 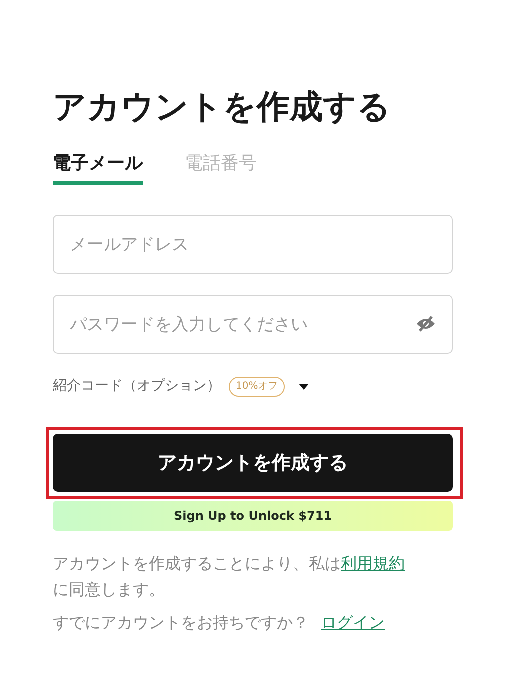 I want to click on terms-link: 利用規約, so click(x=373, y=563).